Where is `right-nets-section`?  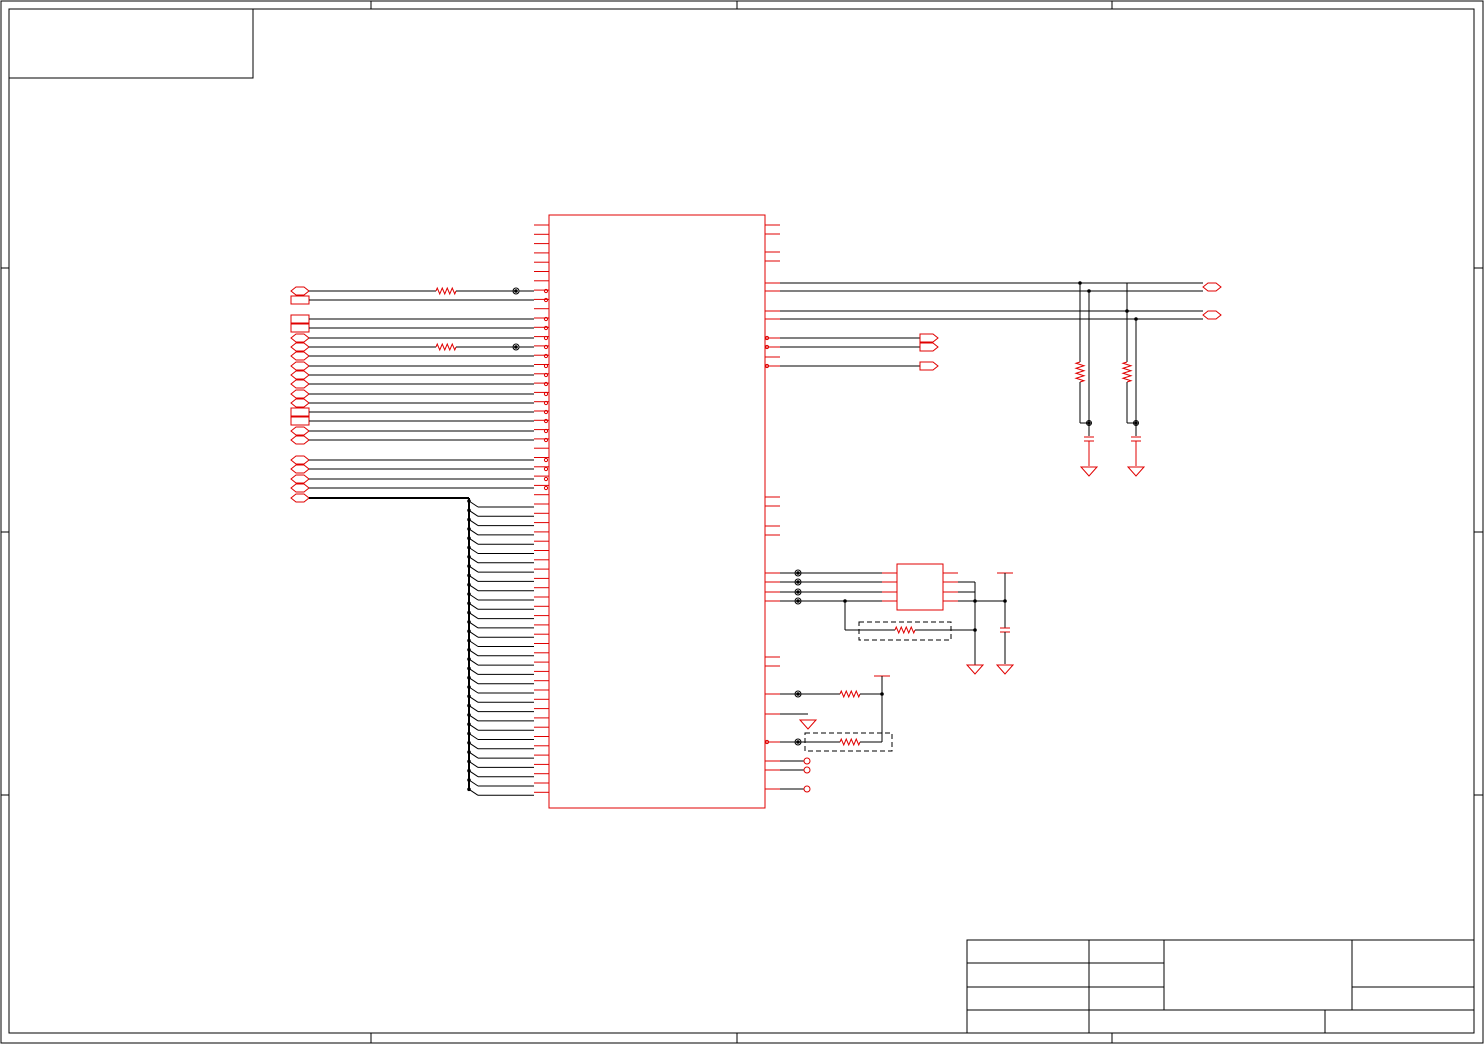
right-nets-section is located at coordinates (993, 379).